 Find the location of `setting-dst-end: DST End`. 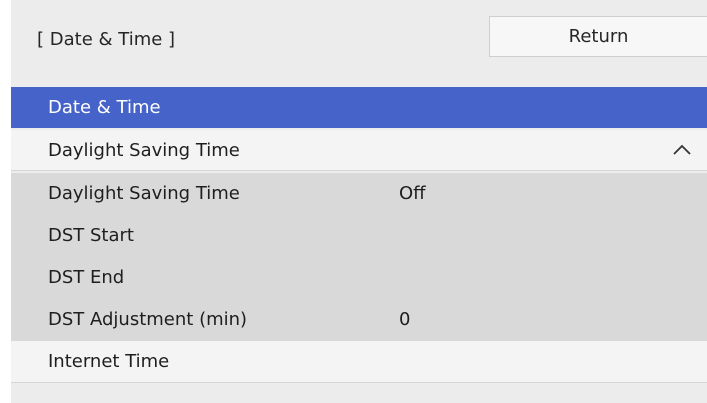

setting-dst-end: DST End is located at coordinates (359, 278).